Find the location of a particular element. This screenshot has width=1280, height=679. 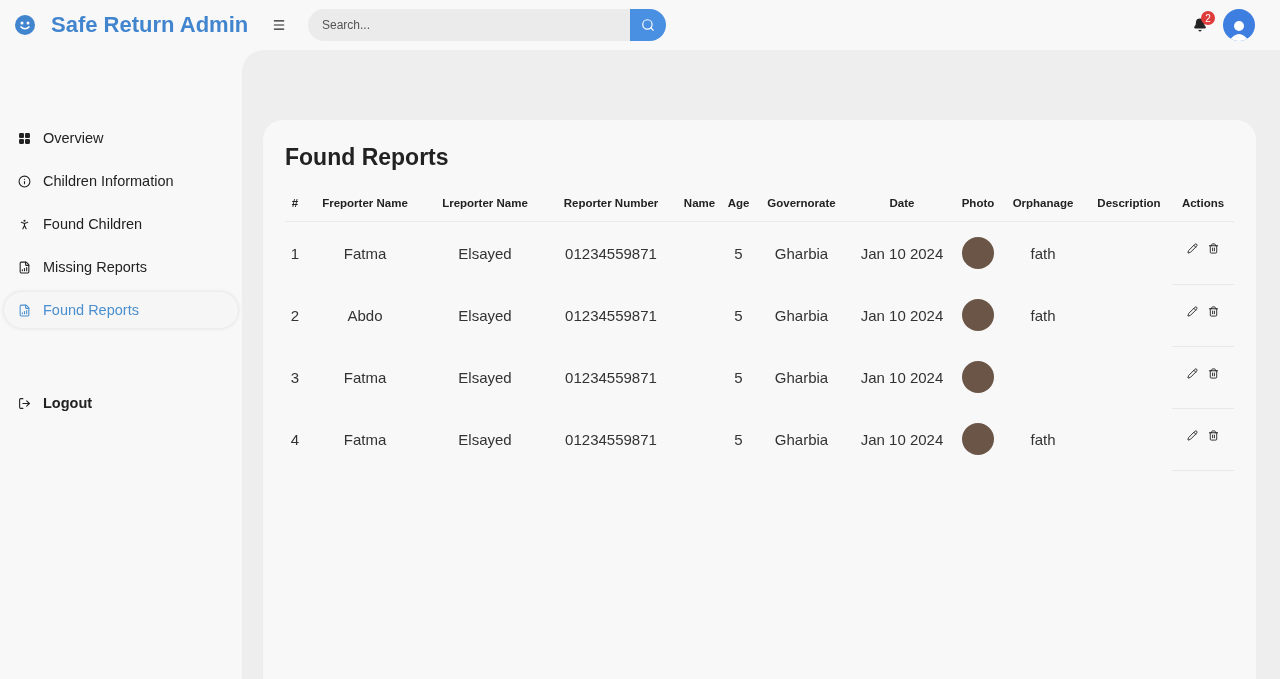

column-header: Actions is located at coordinates (1203, 205).